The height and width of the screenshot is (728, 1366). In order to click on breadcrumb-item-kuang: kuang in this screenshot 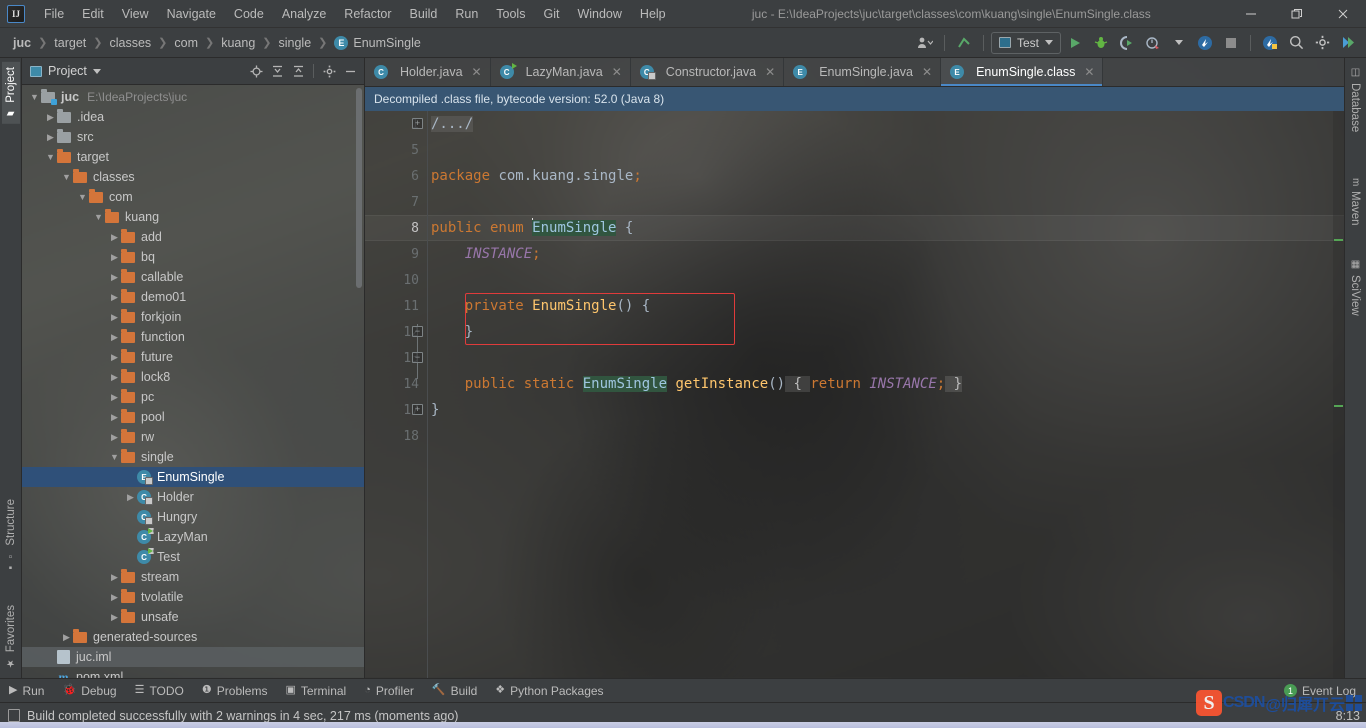, I will do `click(238, 43)`.